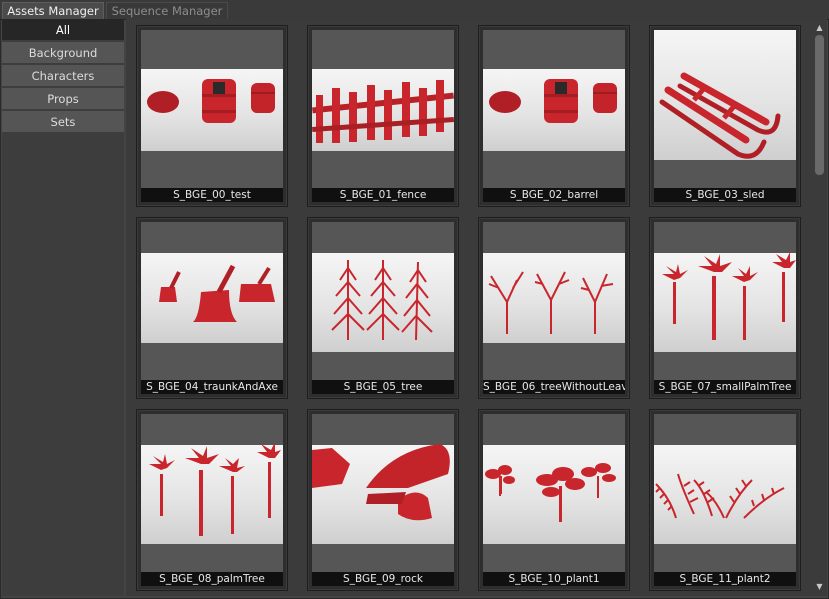 The image size is (829, 599). Describe the element at coordinates (725, 579) in the screenshot. I see `asset-name: S_BGE_11_plant2` at that location.